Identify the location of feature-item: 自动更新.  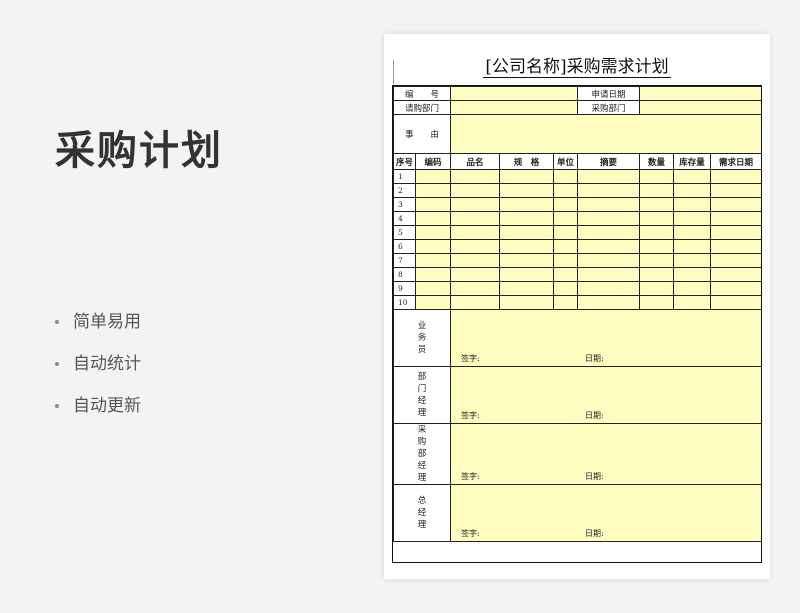
(98, 417).